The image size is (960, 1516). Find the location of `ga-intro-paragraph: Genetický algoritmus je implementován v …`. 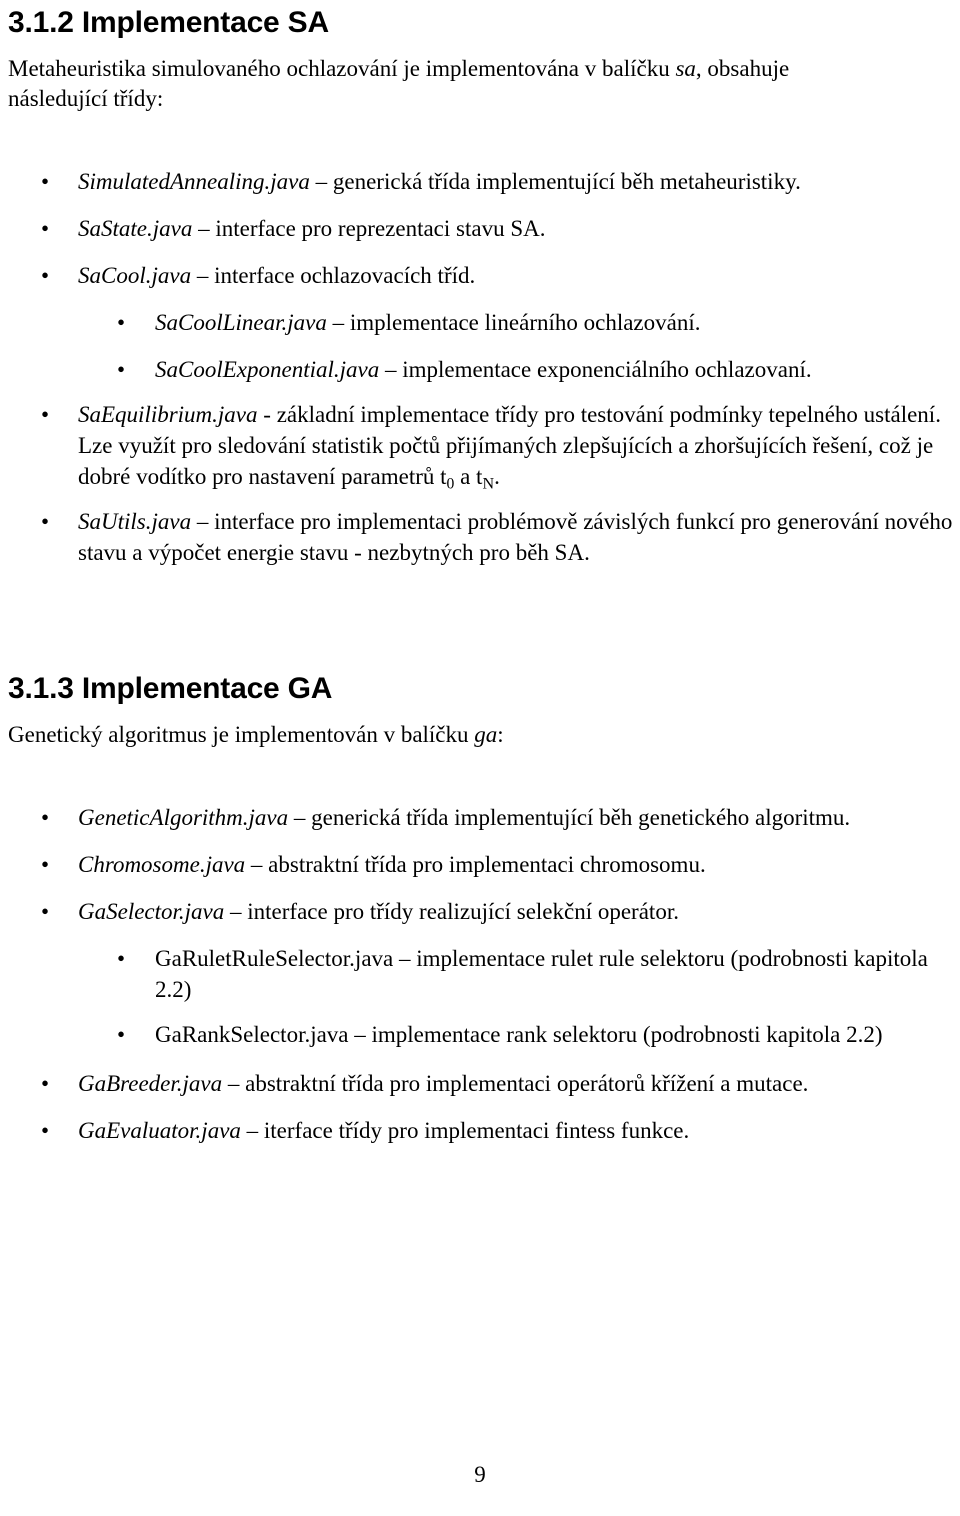

ga-intro-paragraph: Genetický algoritmus je implementován v … is located at coordinates (484, 735).